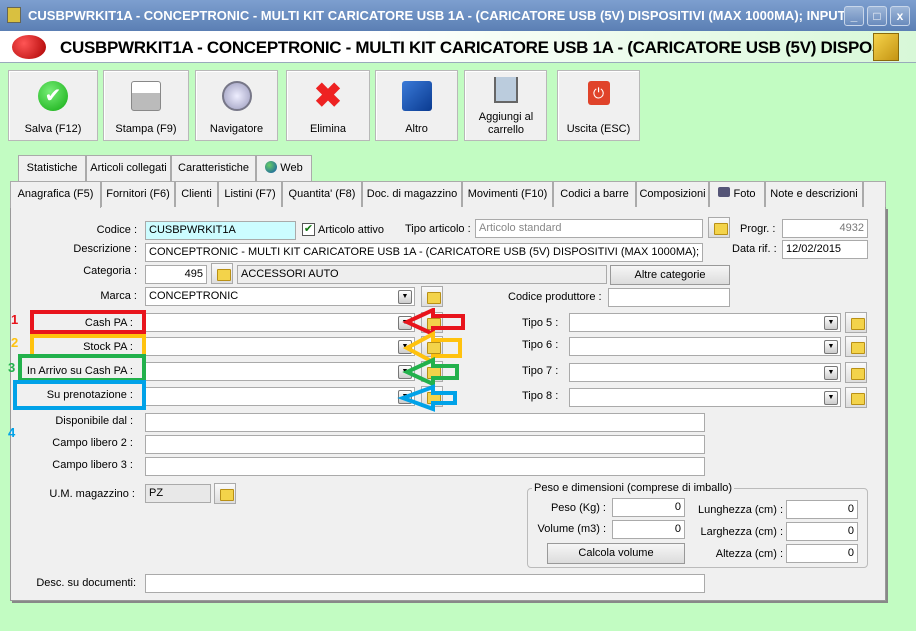  Describe the element at coordinates (874, 194) in the screenshot. I see `tab-filler` at that location.